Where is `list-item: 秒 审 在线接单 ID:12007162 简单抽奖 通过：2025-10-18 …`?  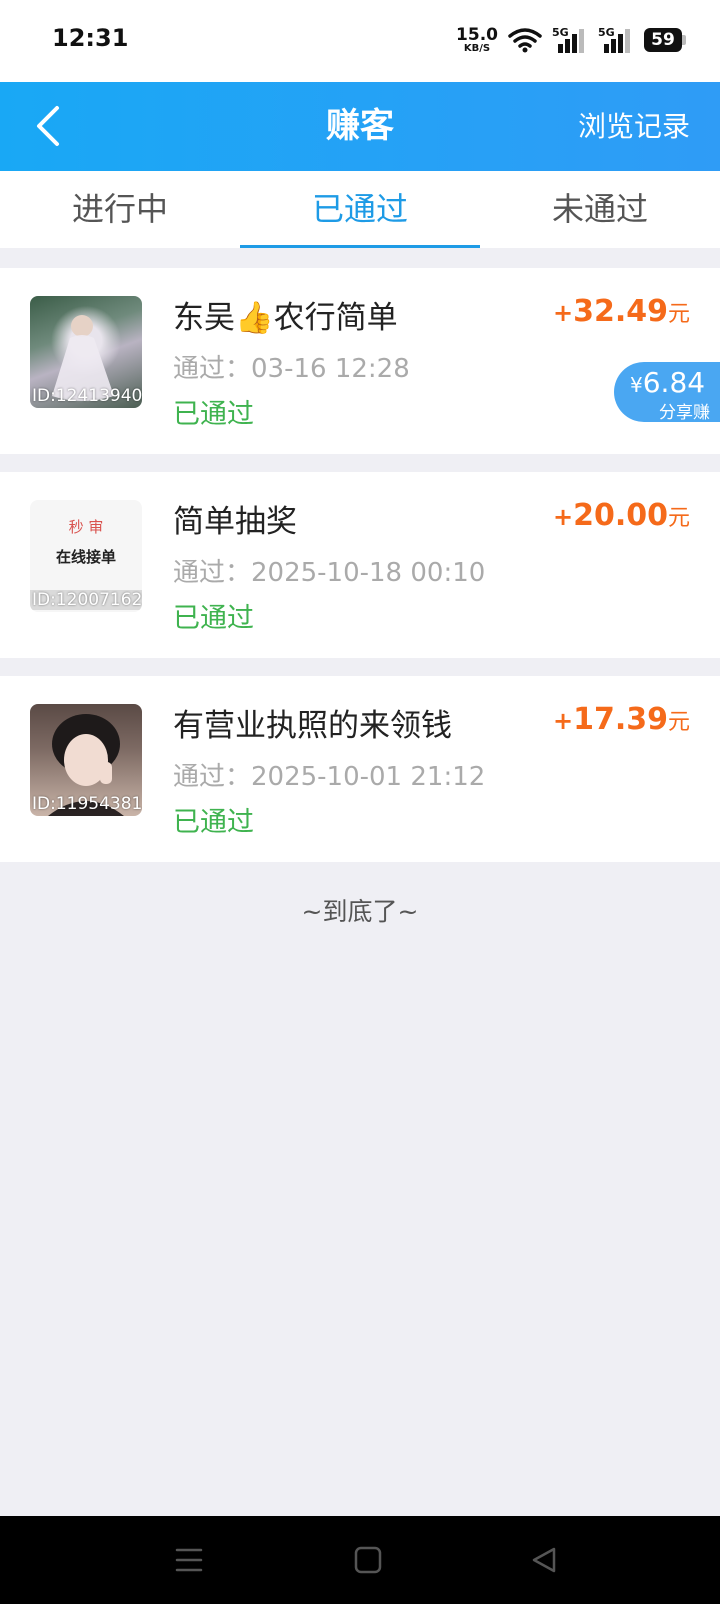 list-item: 秒 审 在线接单 ID:12007162 简单抽奖 通过：2025-10-18 … is located at coordinates (360, 565).